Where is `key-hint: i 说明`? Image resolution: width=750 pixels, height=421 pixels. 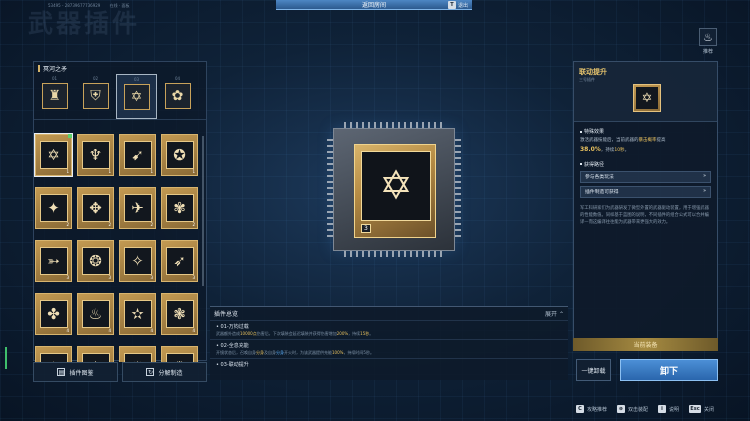 key-hint: i 说明 is located at coordinates (668, 409).